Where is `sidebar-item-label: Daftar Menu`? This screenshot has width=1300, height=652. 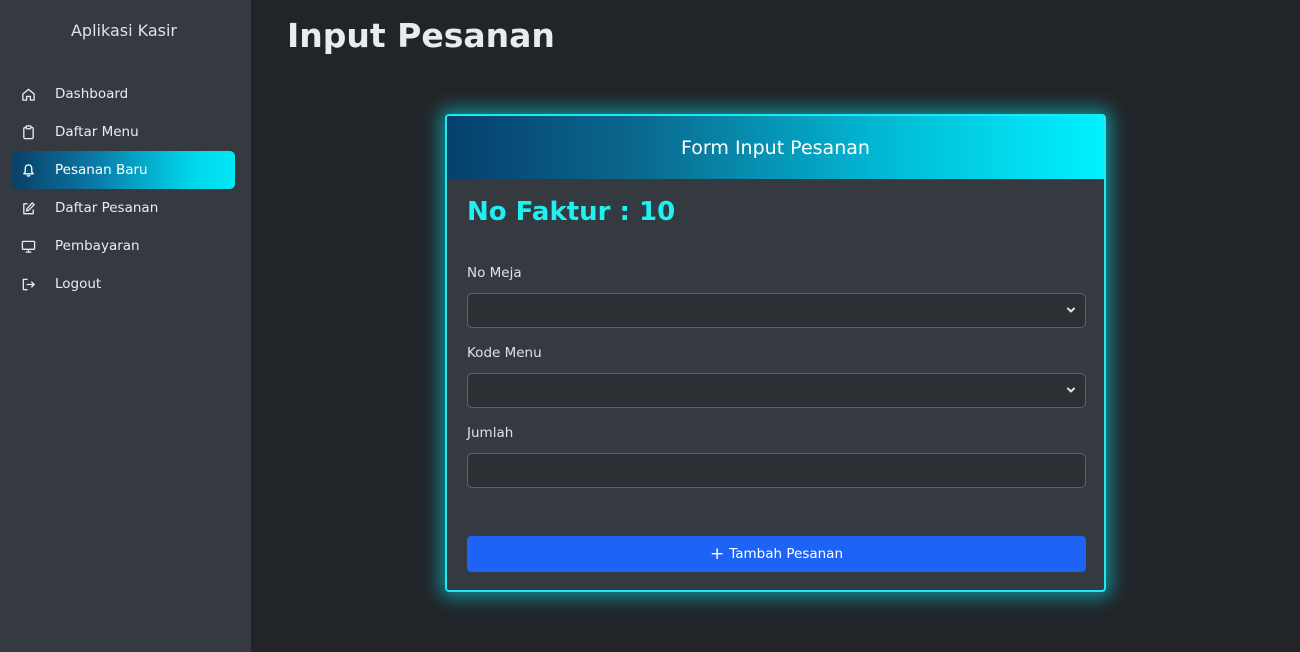
sidebar-item-label: Daftar Menu is located at coordinates (97, 132).